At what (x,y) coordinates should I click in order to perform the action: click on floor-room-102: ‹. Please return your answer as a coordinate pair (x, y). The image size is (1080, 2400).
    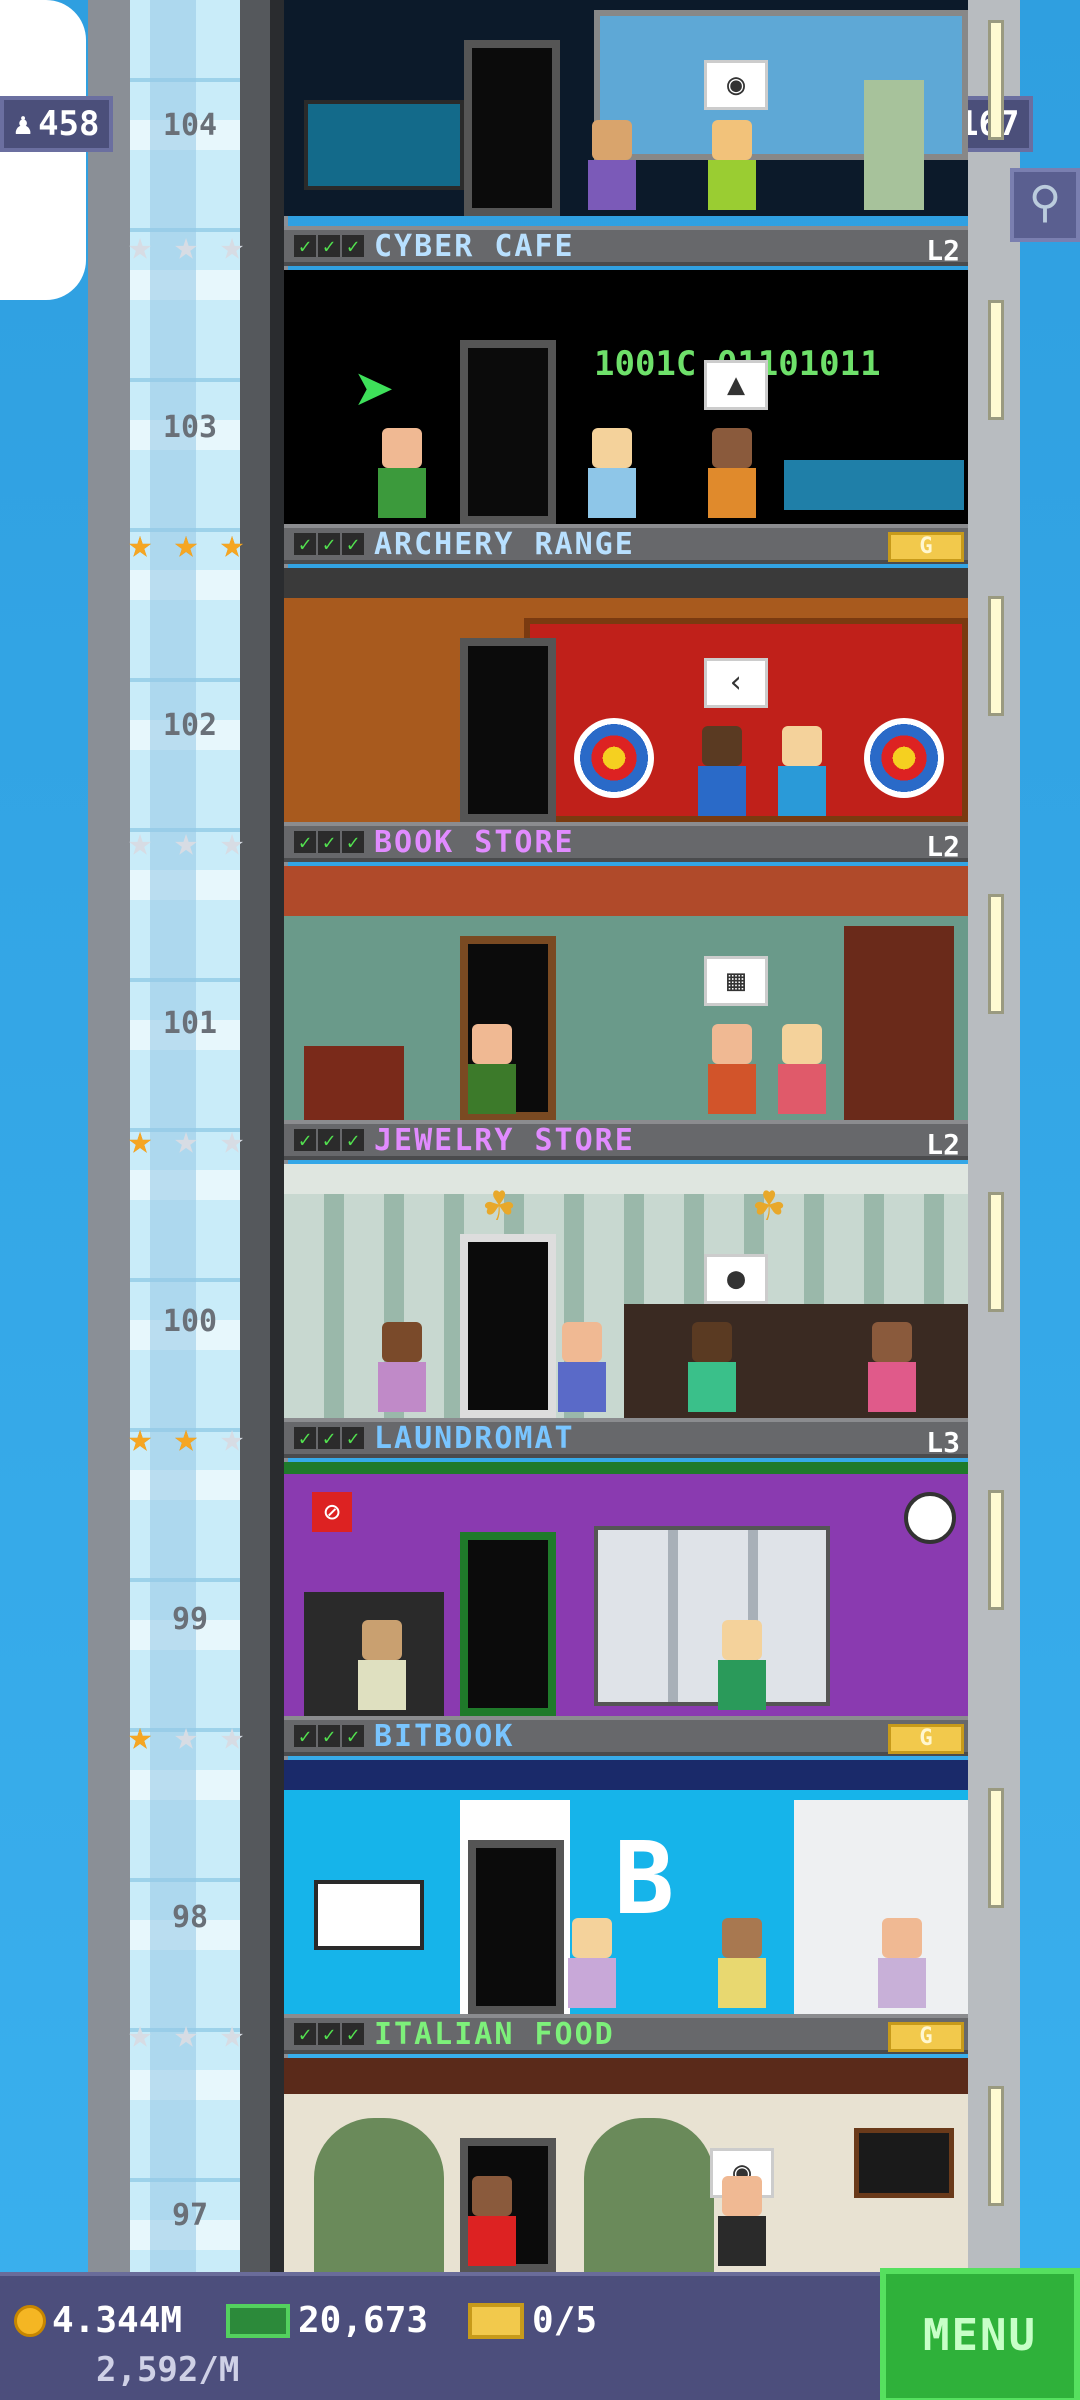
    Looking at the image, I should click on (626, 695).